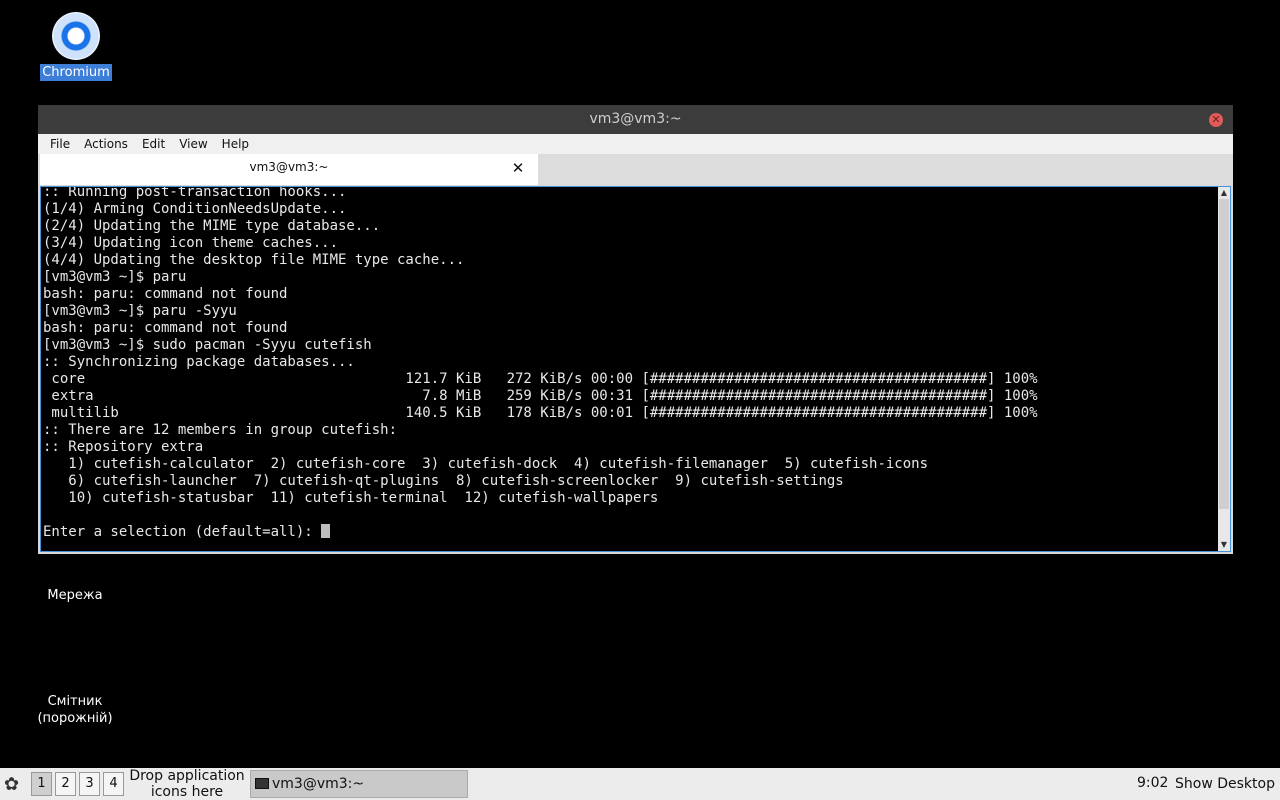  Describe the element at coordinates (153, 144) in the screenshot. I see `menu-edit: Edit` at that location.